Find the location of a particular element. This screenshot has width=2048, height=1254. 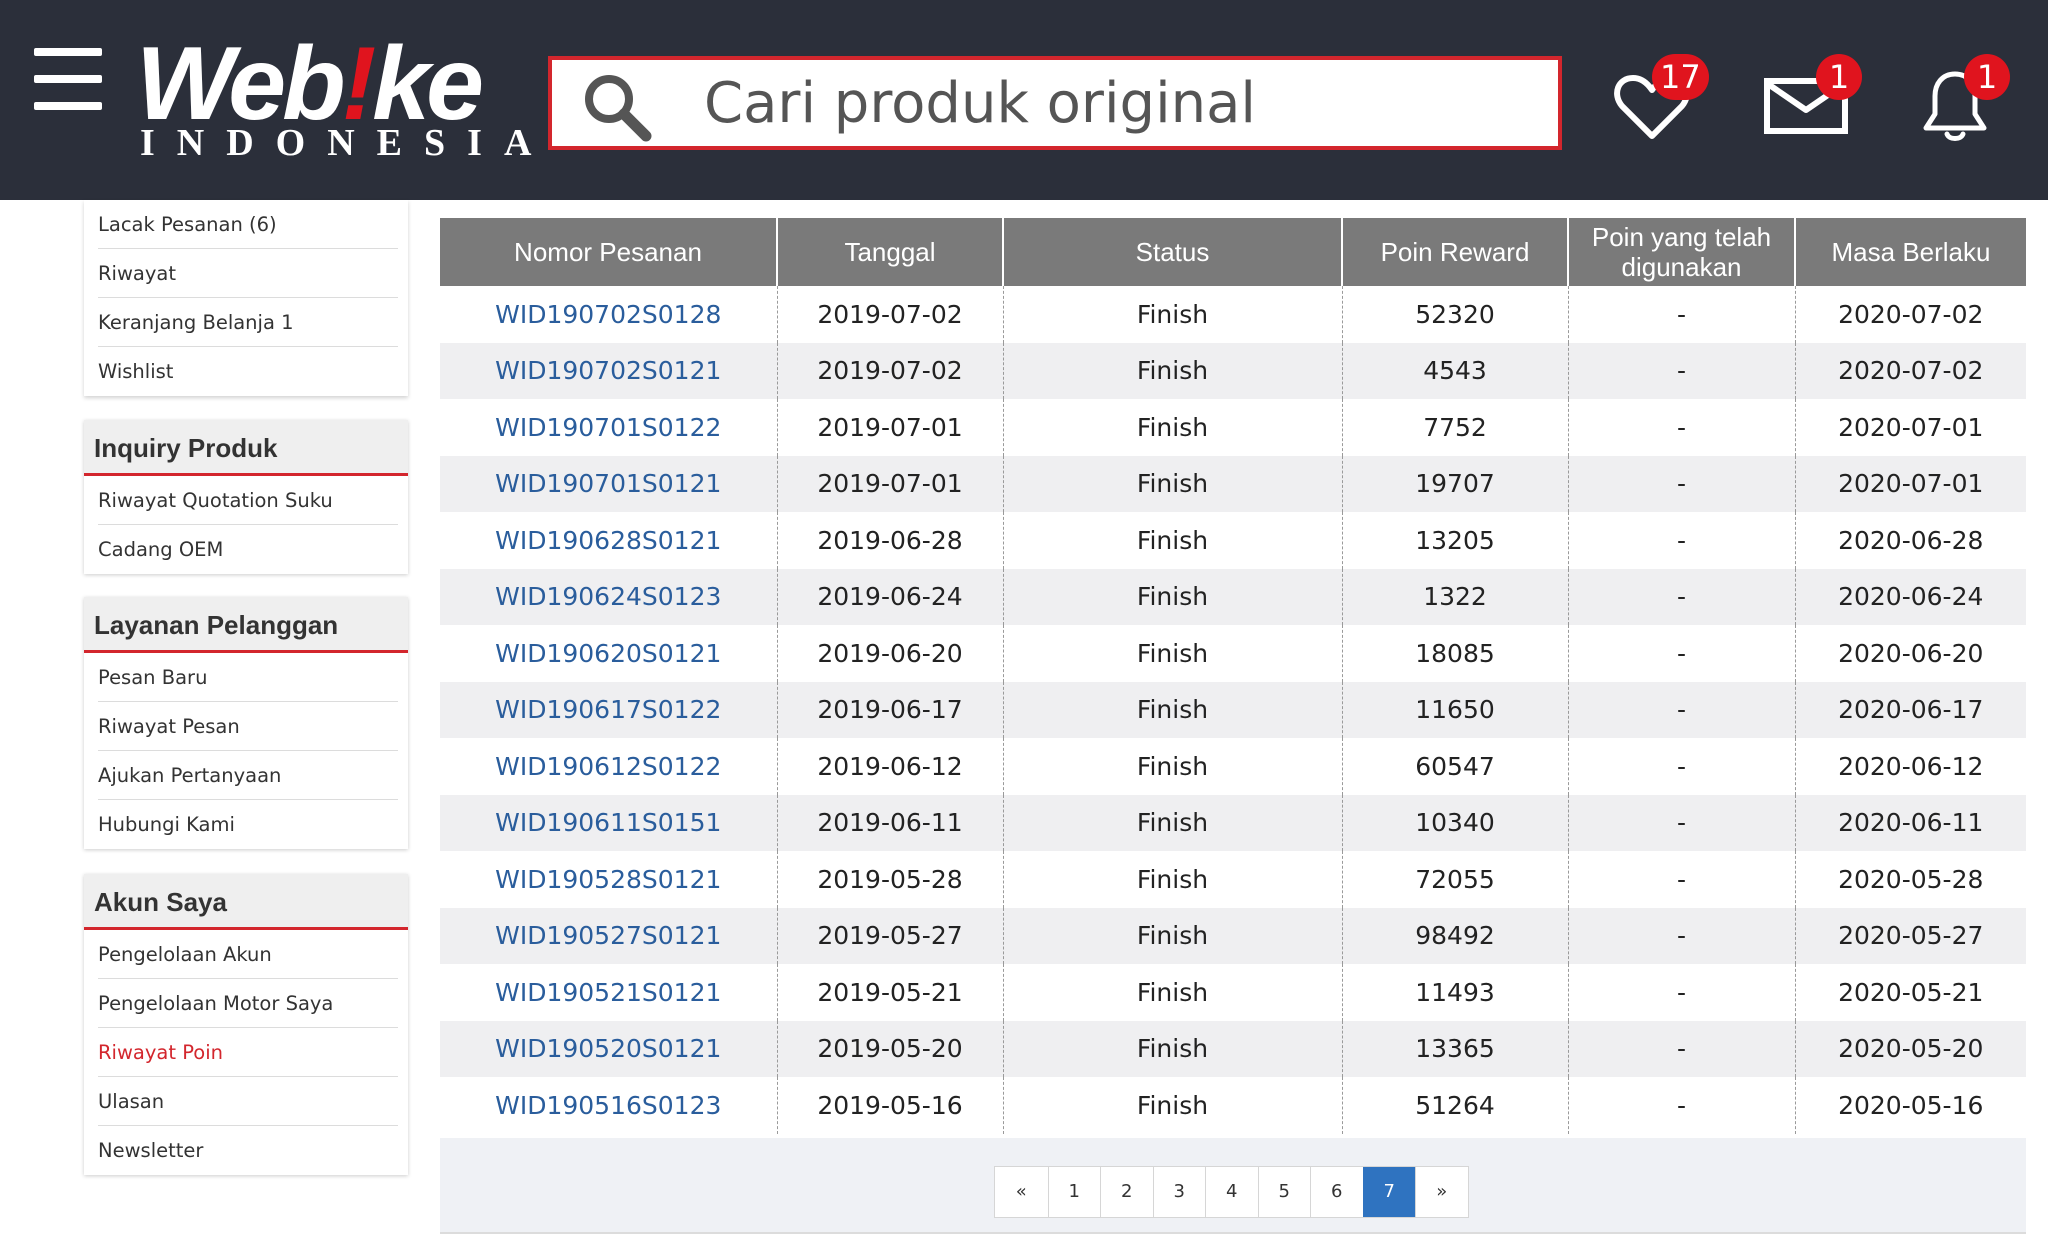

sidebar-item-account-management: Pengelolaan Akun is located at coordinates (248, 954).